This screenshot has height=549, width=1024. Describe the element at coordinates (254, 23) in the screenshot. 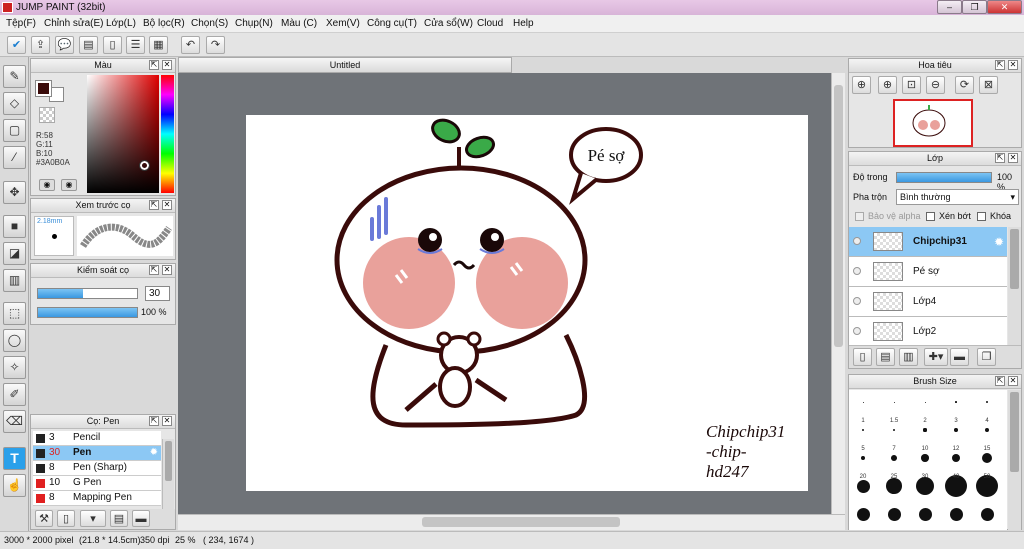

I see `menu-capture: Chụp(N)` at that location.